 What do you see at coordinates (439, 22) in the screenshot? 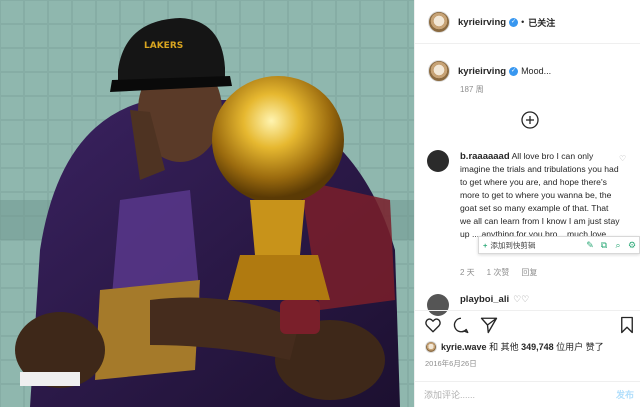
I see `avatar` at bounding box center [439, 22].